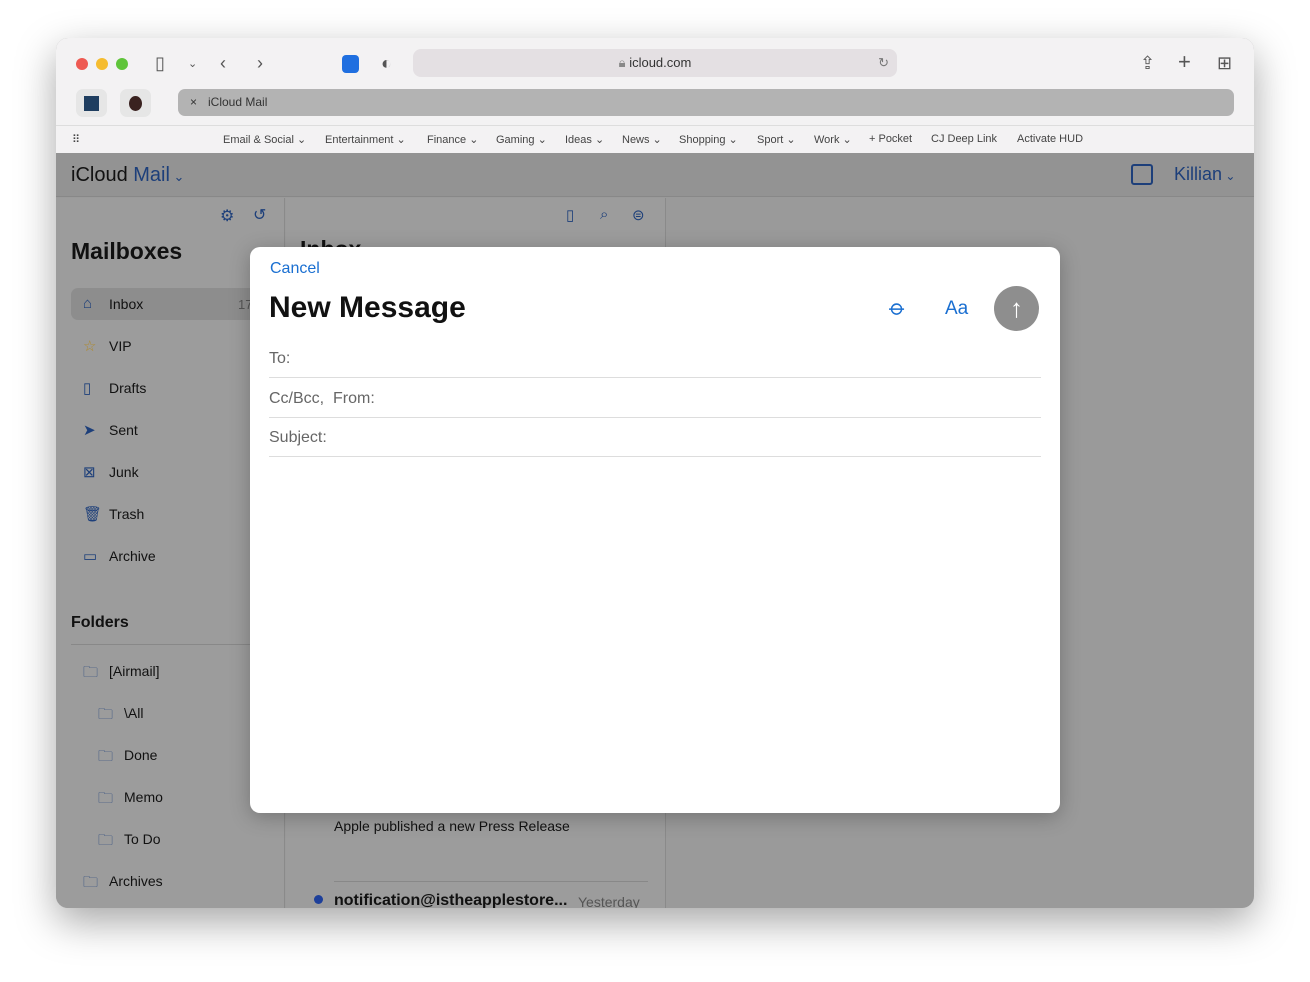 Image resolution: width=1310 pixels, height=982 pixels. I want to click on active-tab: × iCloud Mail, so click(706, 102).